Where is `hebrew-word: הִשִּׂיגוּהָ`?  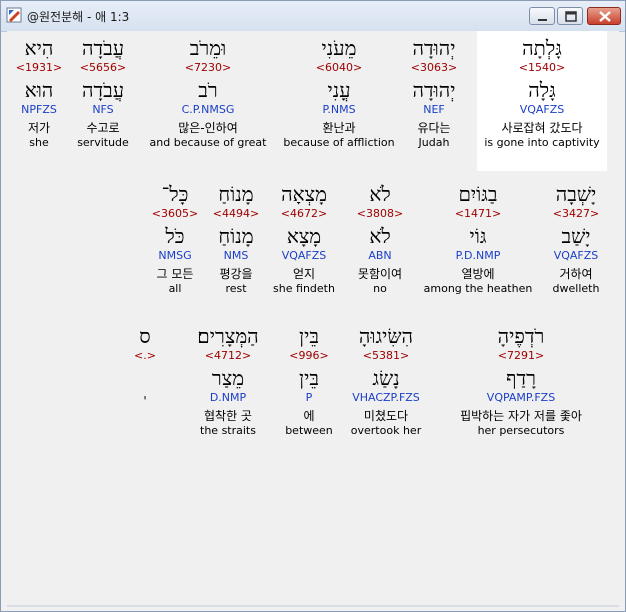 hebrew-word: הִשִּׂיגוּהָ is located at coordinates (386, 336).